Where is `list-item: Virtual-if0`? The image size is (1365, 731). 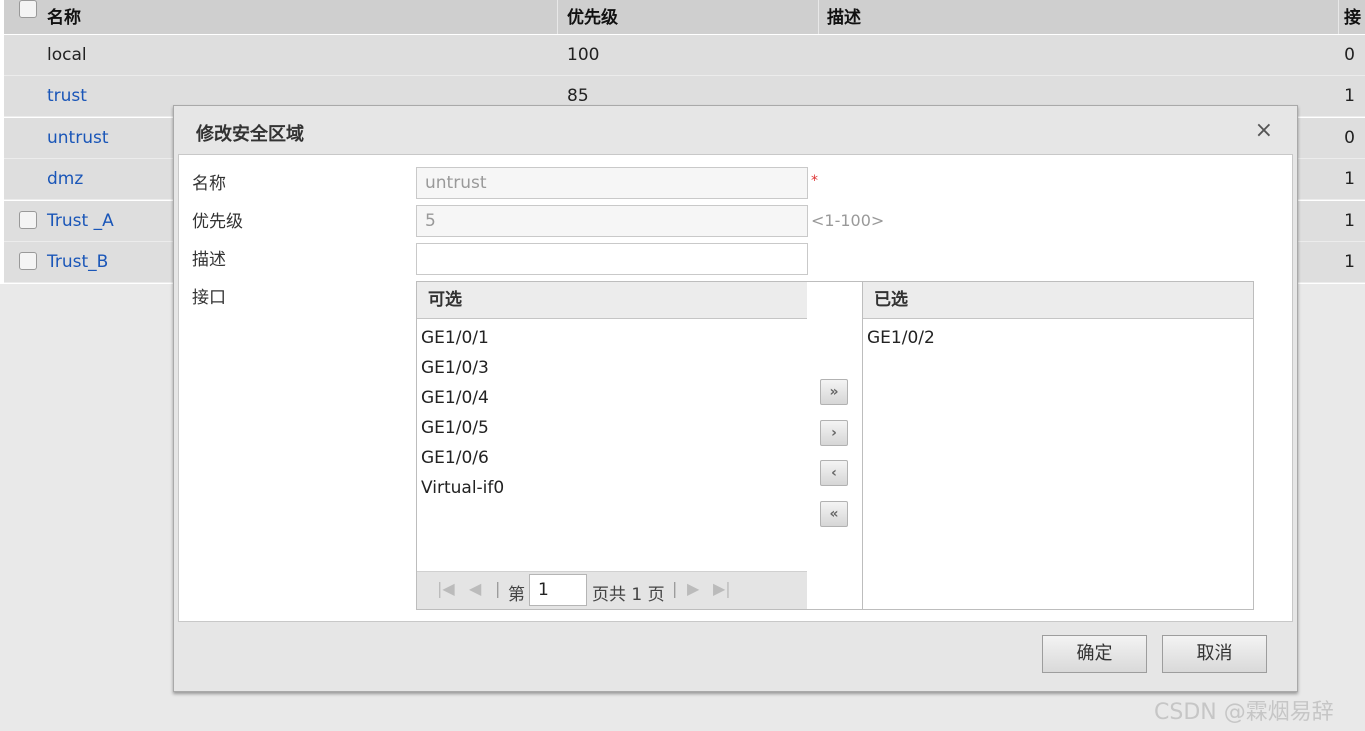
list-item: Virtual-if0 is located at coordinates (614, 488).